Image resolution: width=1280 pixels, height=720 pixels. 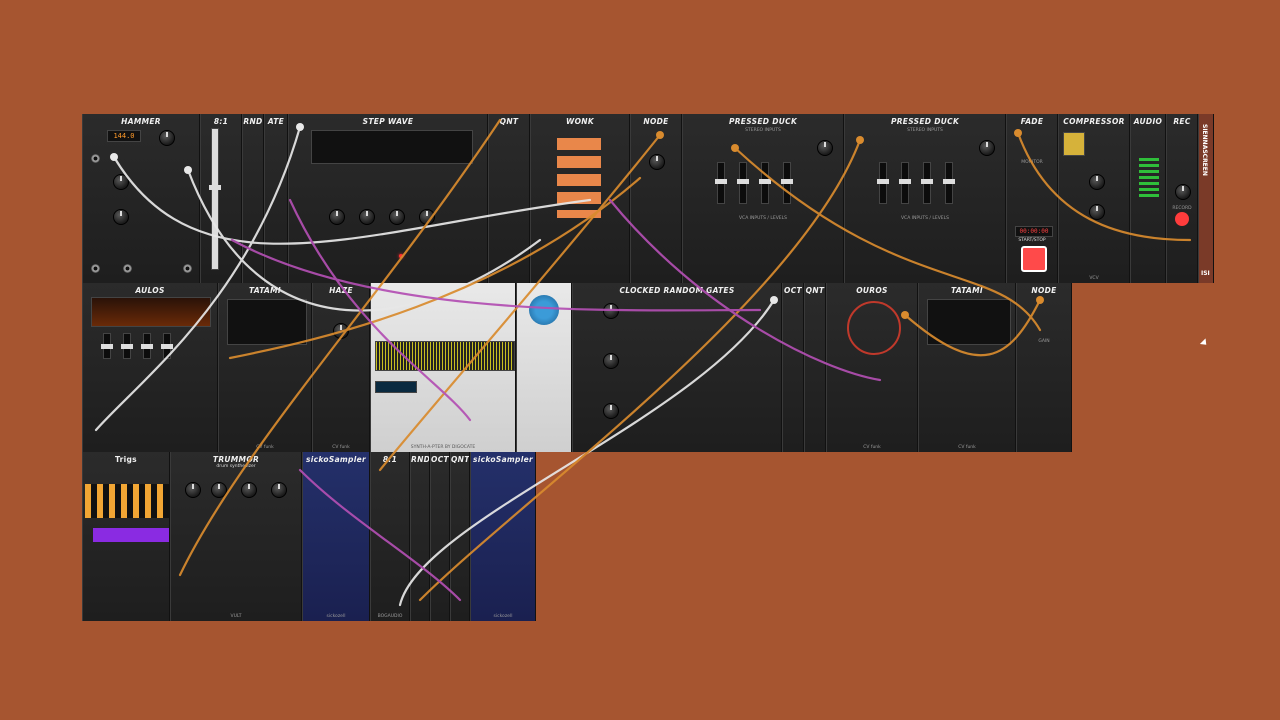 I want to click on level-knob, so click(x=1183, y=192).